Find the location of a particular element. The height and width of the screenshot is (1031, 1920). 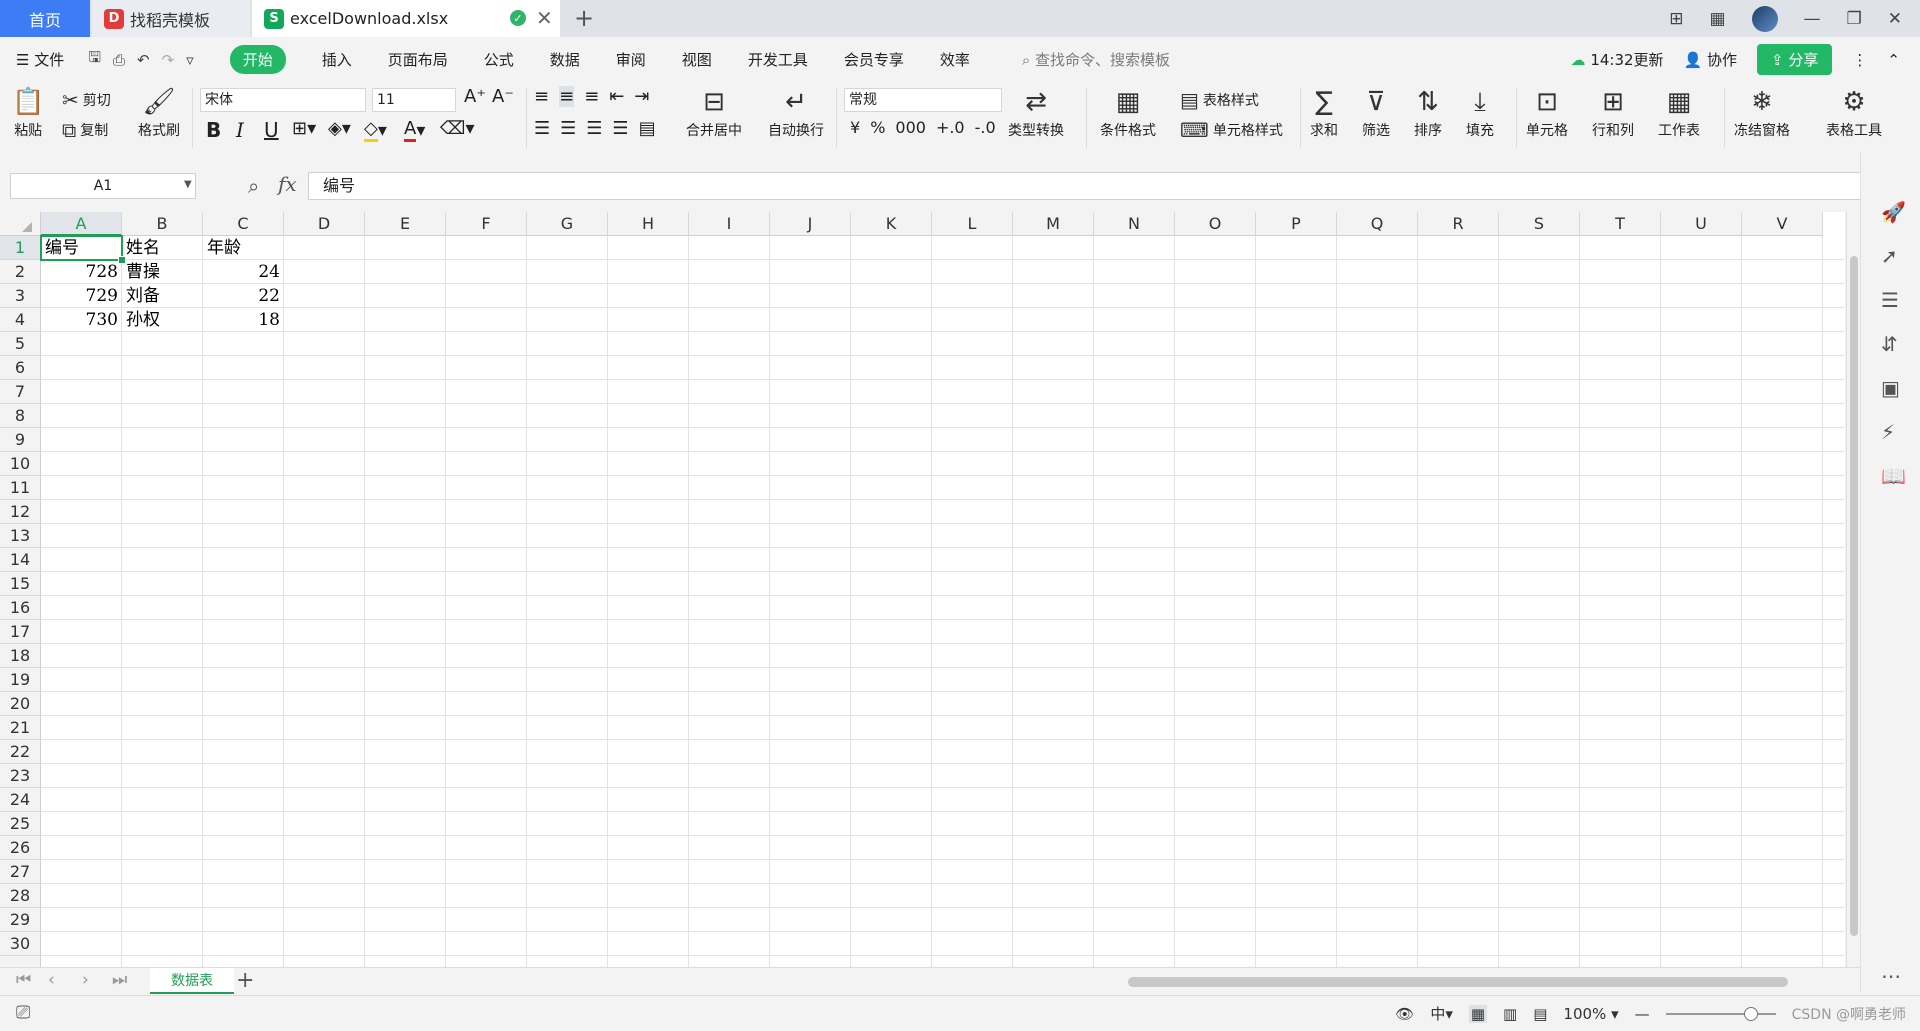

sum-button: ∑ 求和 is located at coordinates (1324, 112).